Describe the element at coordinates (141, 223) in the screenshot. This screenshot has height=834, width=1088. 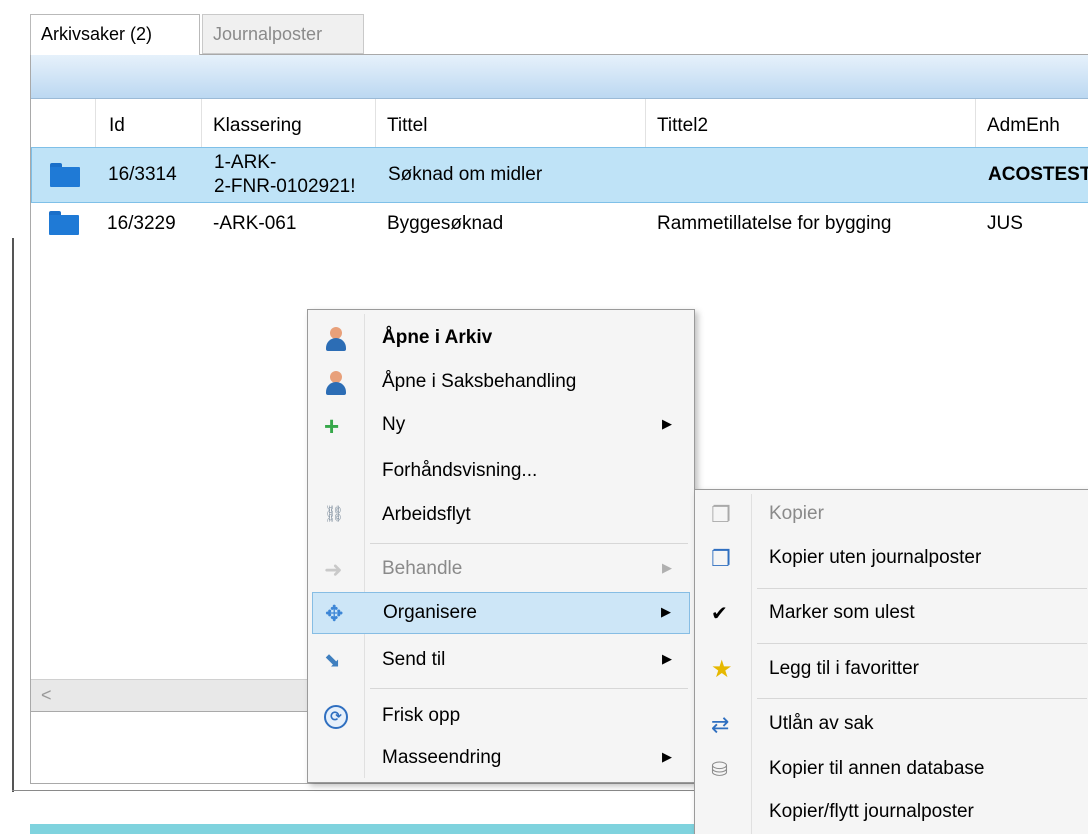
I see `cell-id: 16/3229` at that location.